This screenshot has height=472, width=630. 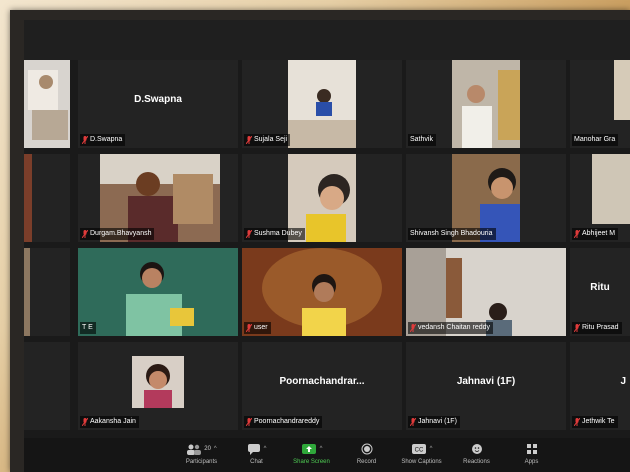 I want to click on video-tile-partial: Manohar Gra, so click(x=600, y=104).